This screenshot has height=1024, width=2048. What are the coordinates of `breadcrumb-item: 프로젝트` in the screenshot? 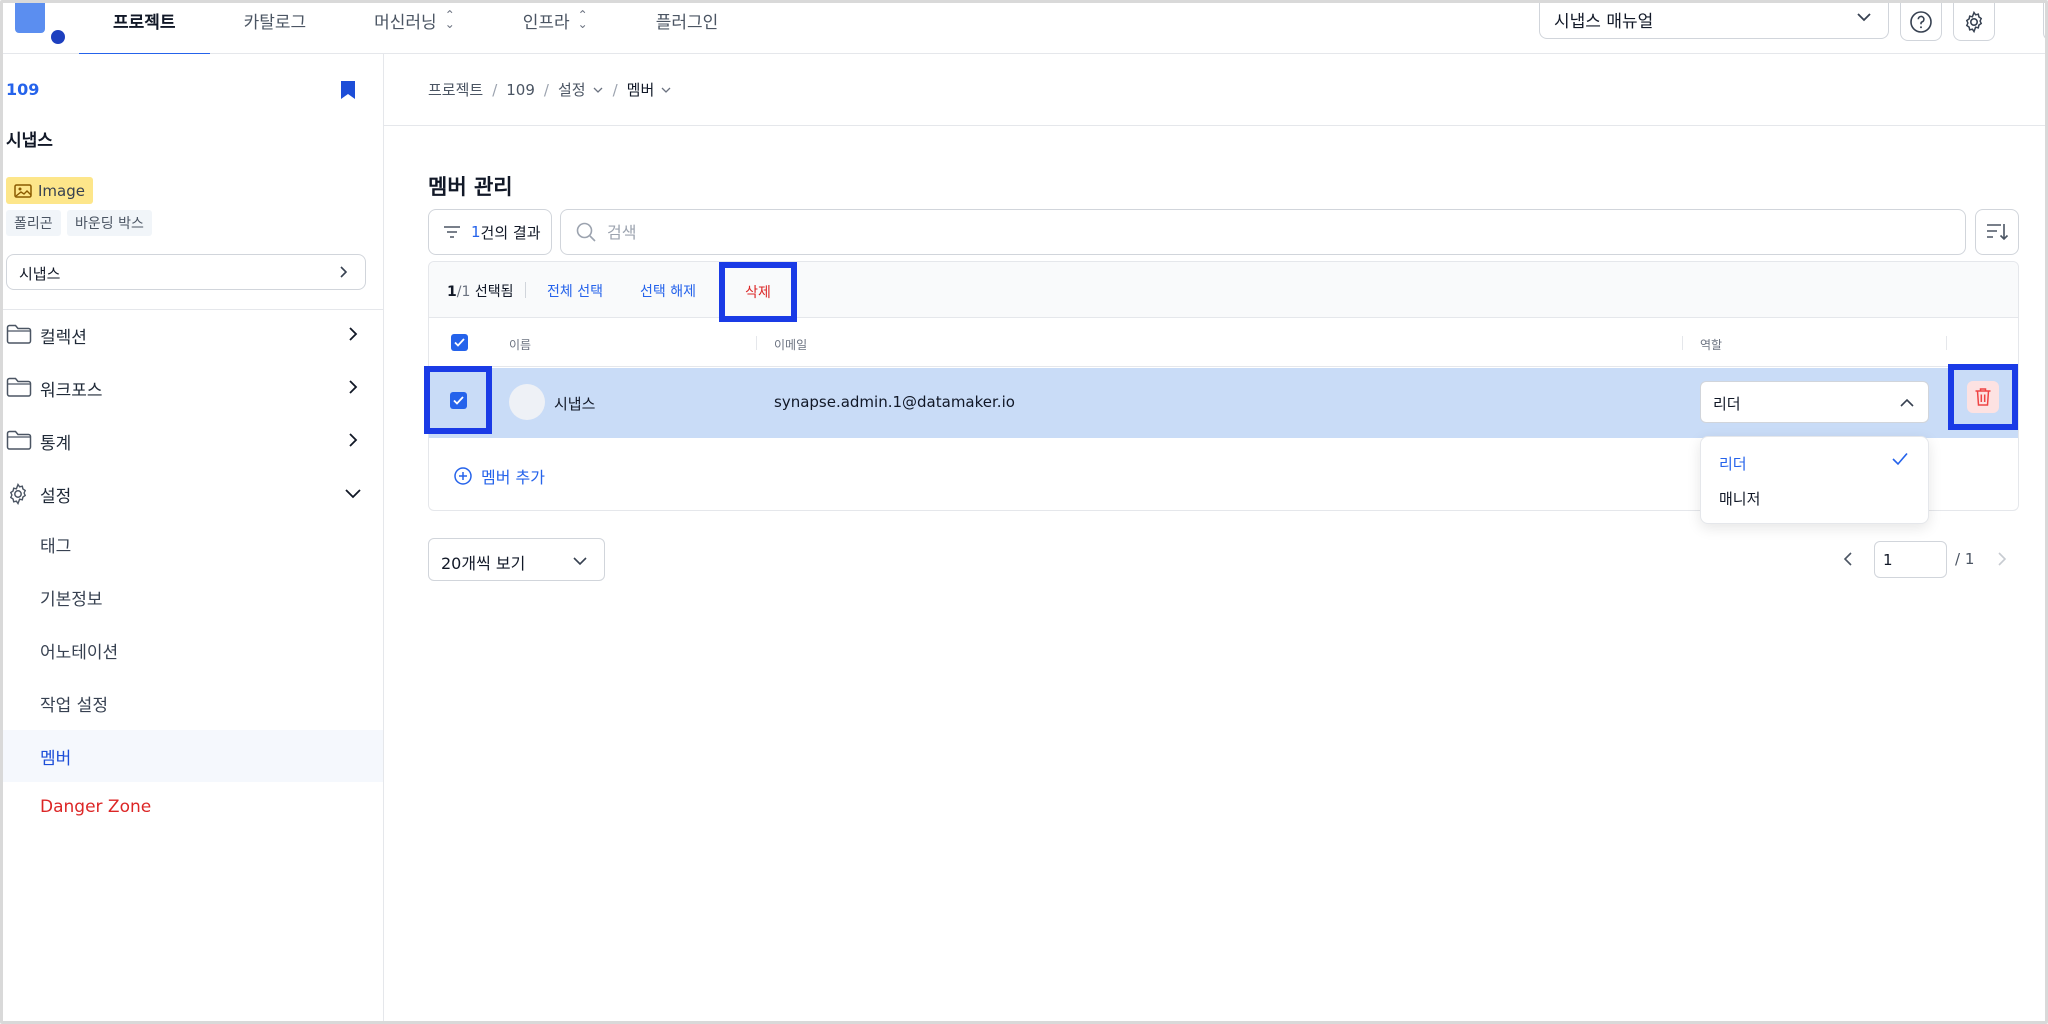 It's located at (455, 89).